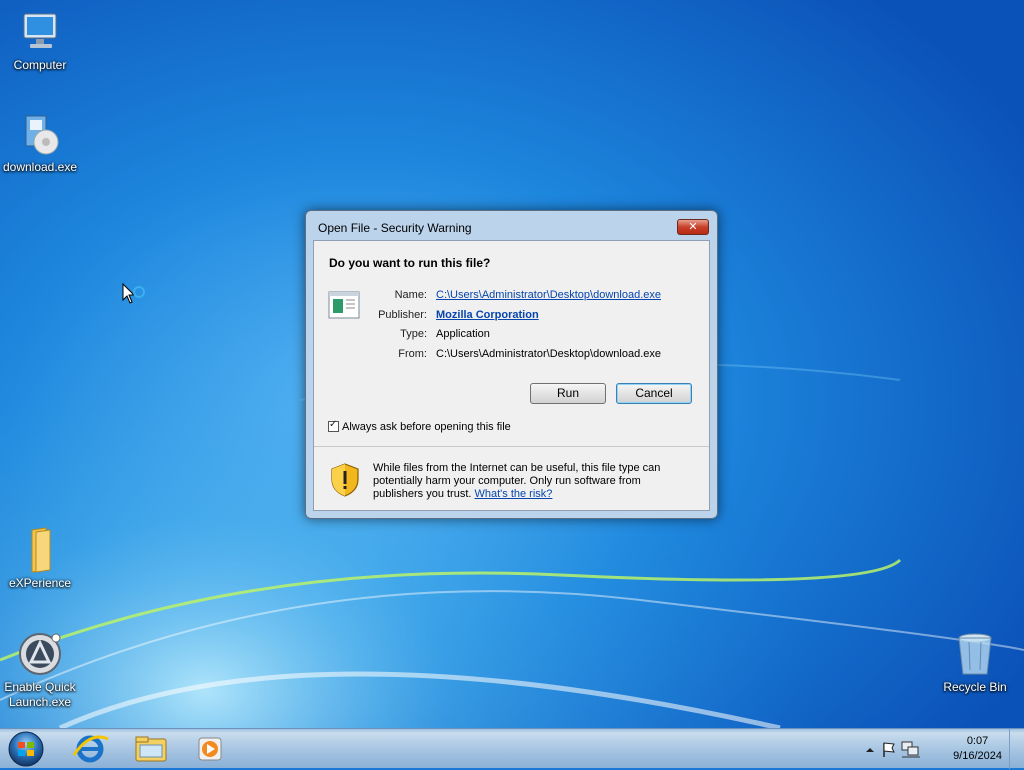 The width and height of the screenshot is (1024, 770). I want to click on desktop-icon-label: download.exe, so click(40, 167).